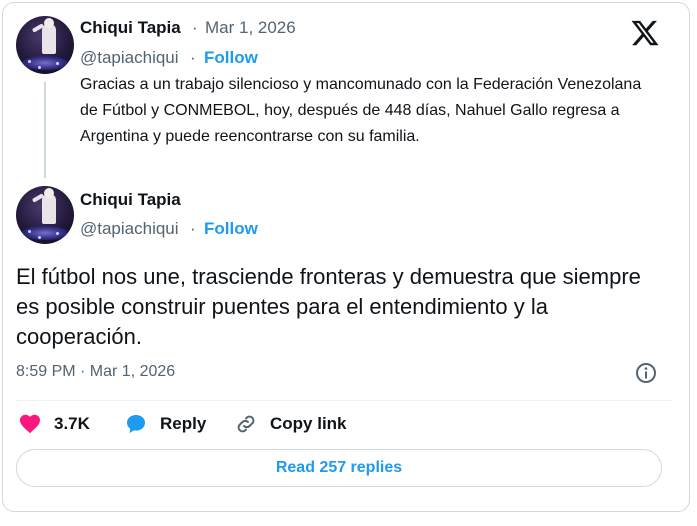 The height and width of the screenshot is (526, 697). I want to click on read-replies-label: Read 257 replies, so click(339, 467).